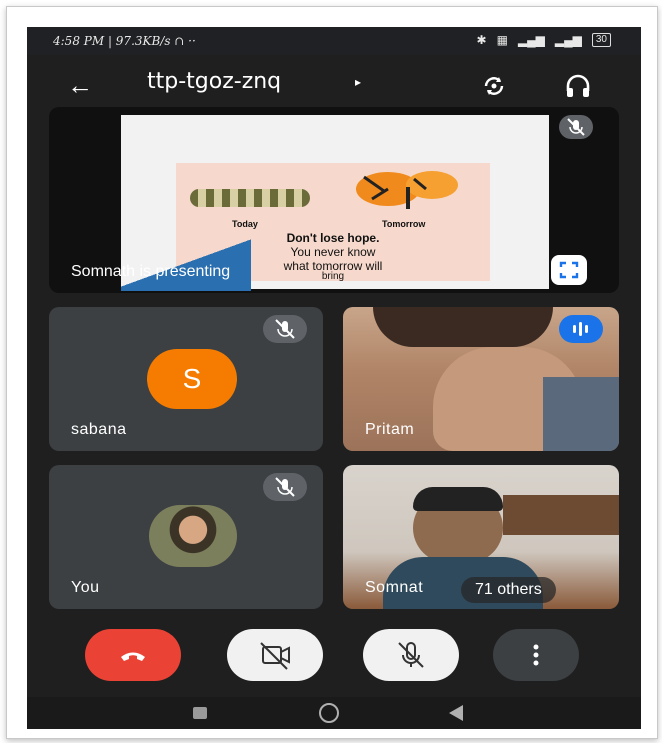 Image resolution: width=662 pixels, height=743 pixels. What do you see at coordinates (601, 40) in the screenshot?
I see `battery-icon: 30` at bounding box center [601, 40].